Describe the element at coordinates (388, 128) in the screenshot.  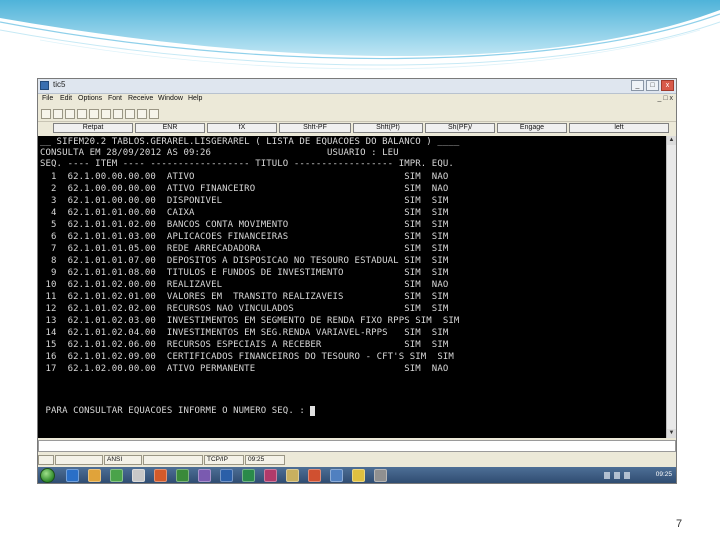
I see `fkey-button-5: Shft(Pf)` at that location.